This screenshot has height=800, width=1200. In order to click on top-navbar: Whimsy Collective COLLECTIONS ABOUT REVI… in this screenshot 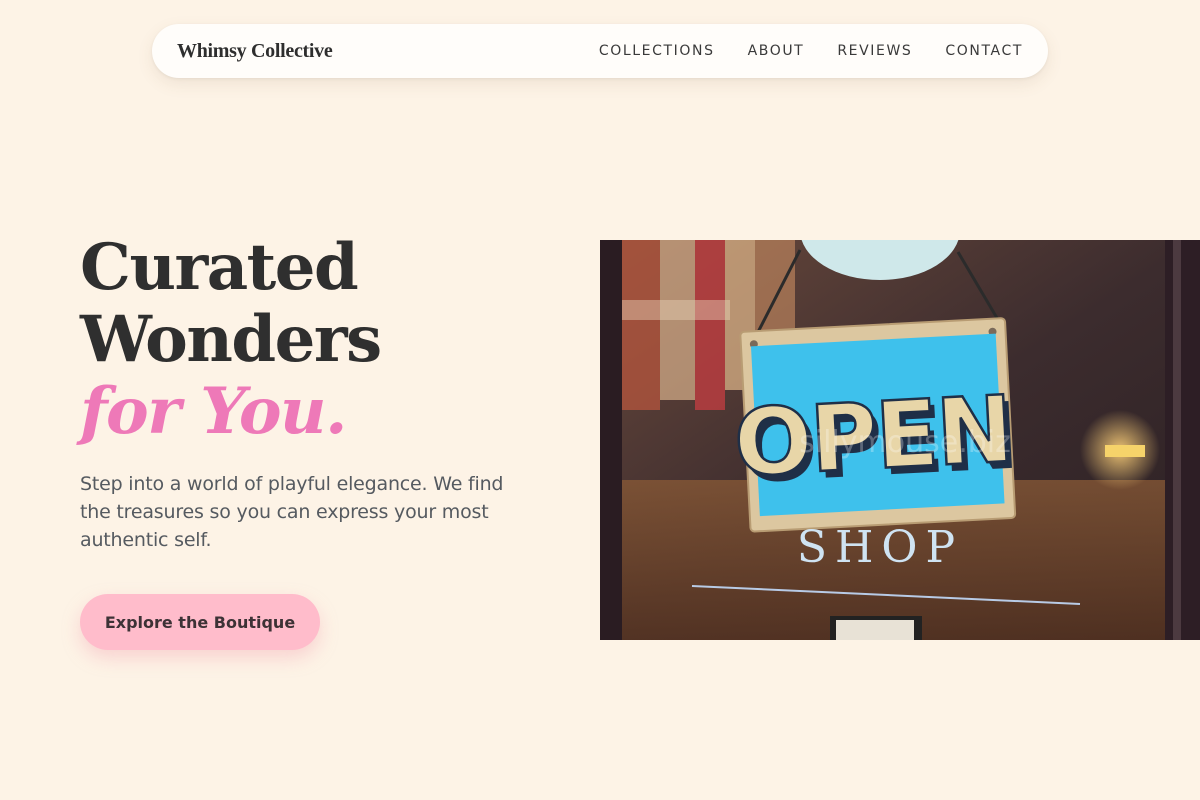, I will do `click(600, 51)`.